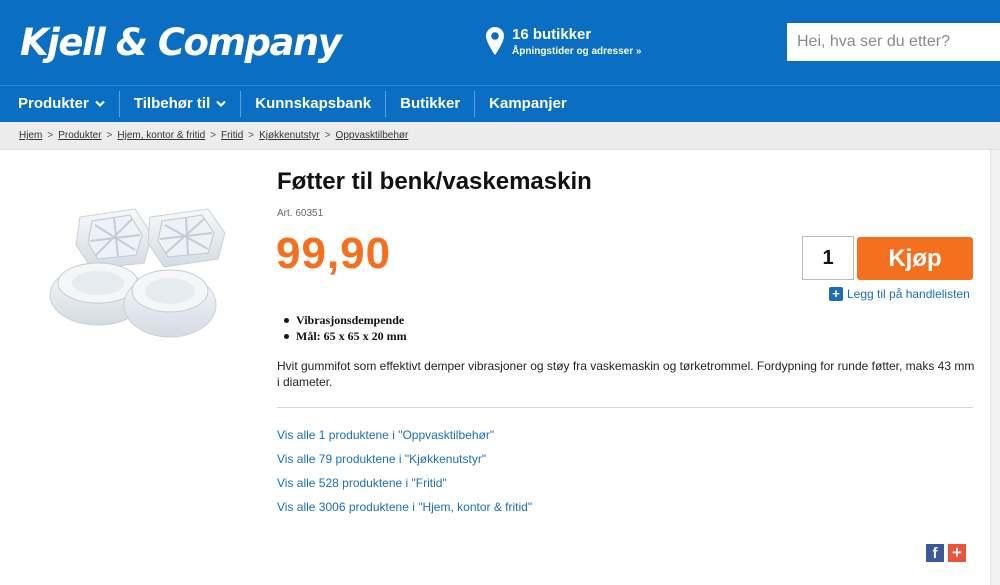 This screenshot has width=1000, height=585. What do you see at coordinates (946, 553) in the screenshot?
I see `share-buttons: f +` at bounding box center [946, 553].